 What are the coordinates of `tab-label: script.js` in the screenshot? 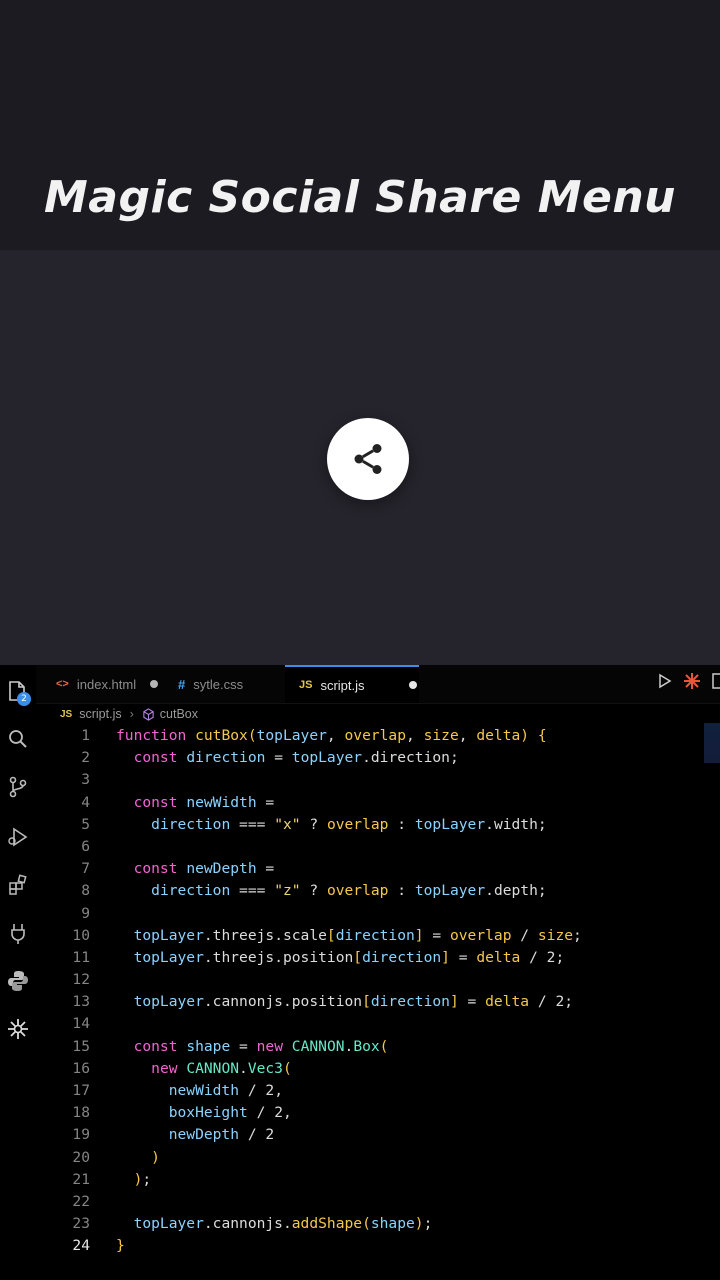 It's located at (342, 685).